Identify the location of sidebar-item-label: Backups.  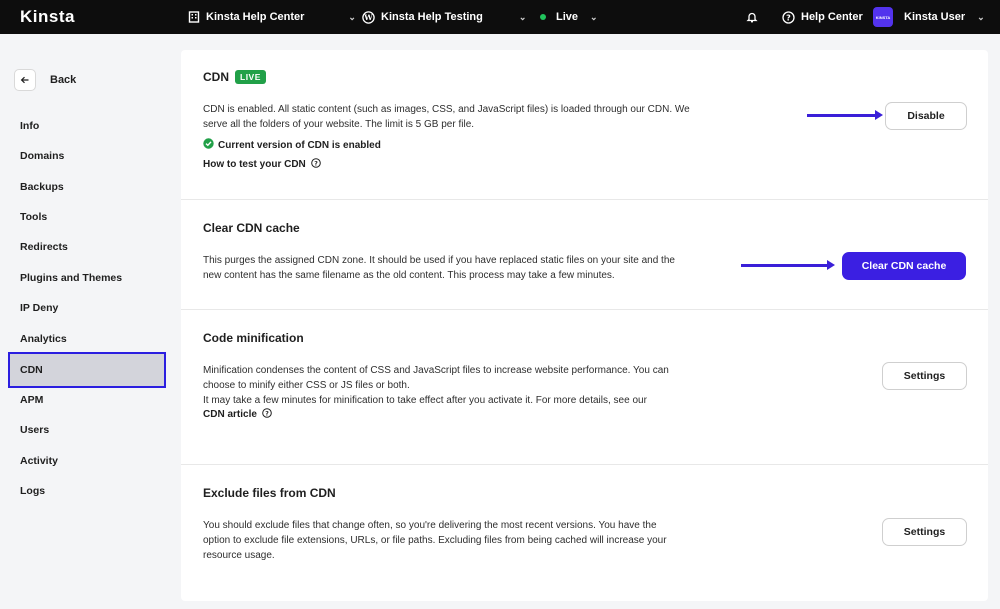
(42, 187).